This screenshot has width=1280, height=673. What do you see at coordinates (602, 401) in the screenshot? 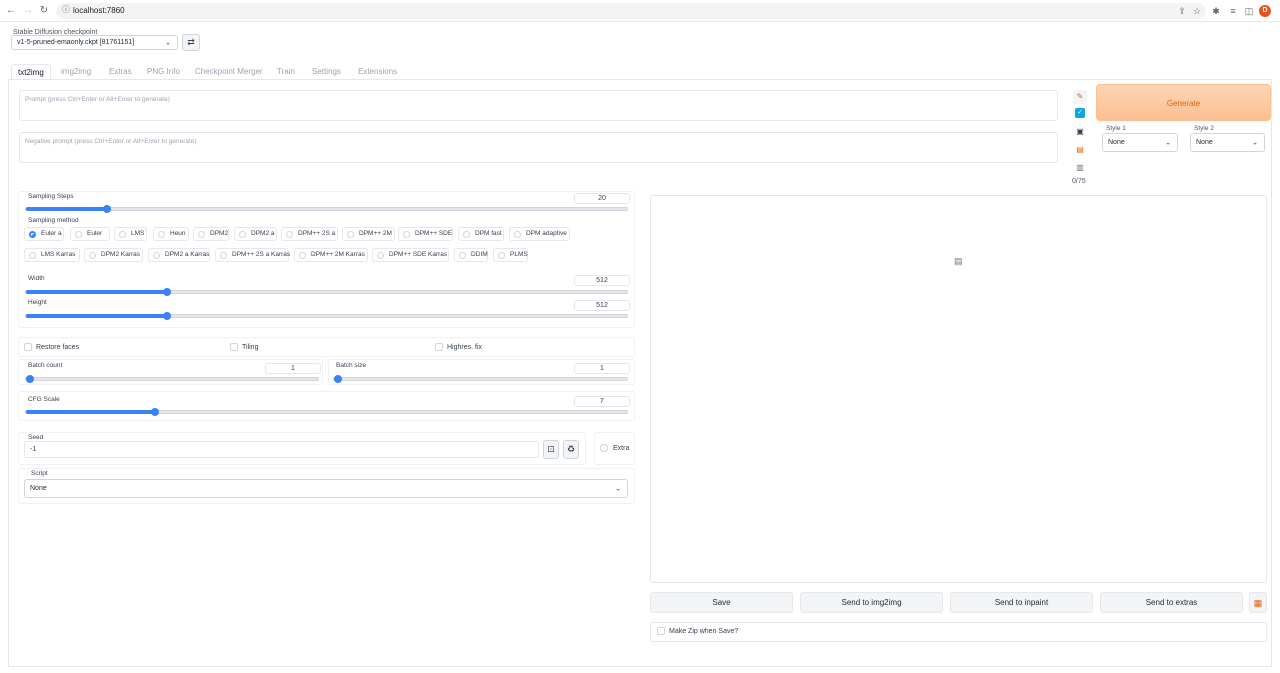
I see `cfg-scale-number: 7` at bounding box center [602, 401].